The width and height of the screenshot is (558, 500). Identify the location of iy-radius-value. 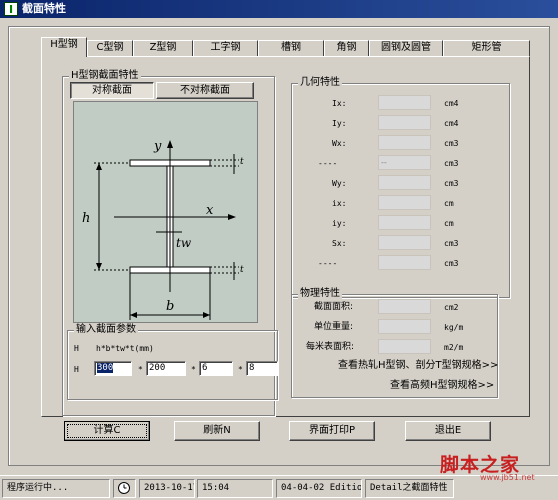
(404, 222).